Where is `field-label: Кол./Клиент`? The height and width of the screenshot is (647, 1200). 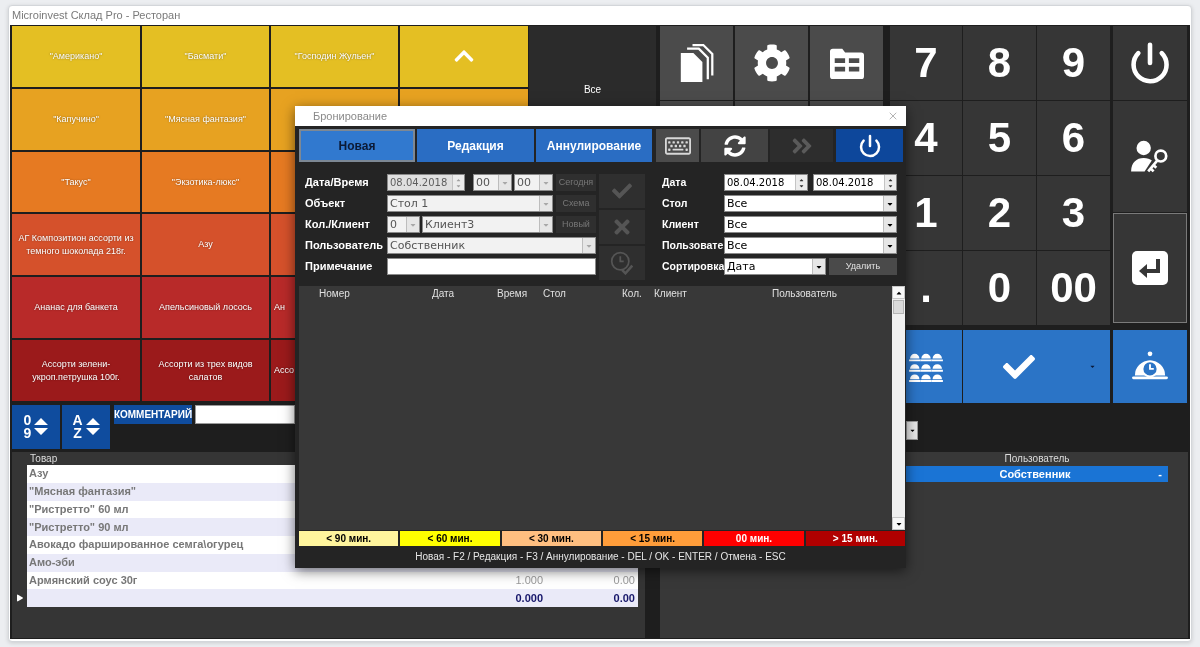 field-label: Кол./Клиент is located at coordinates (337, 224).